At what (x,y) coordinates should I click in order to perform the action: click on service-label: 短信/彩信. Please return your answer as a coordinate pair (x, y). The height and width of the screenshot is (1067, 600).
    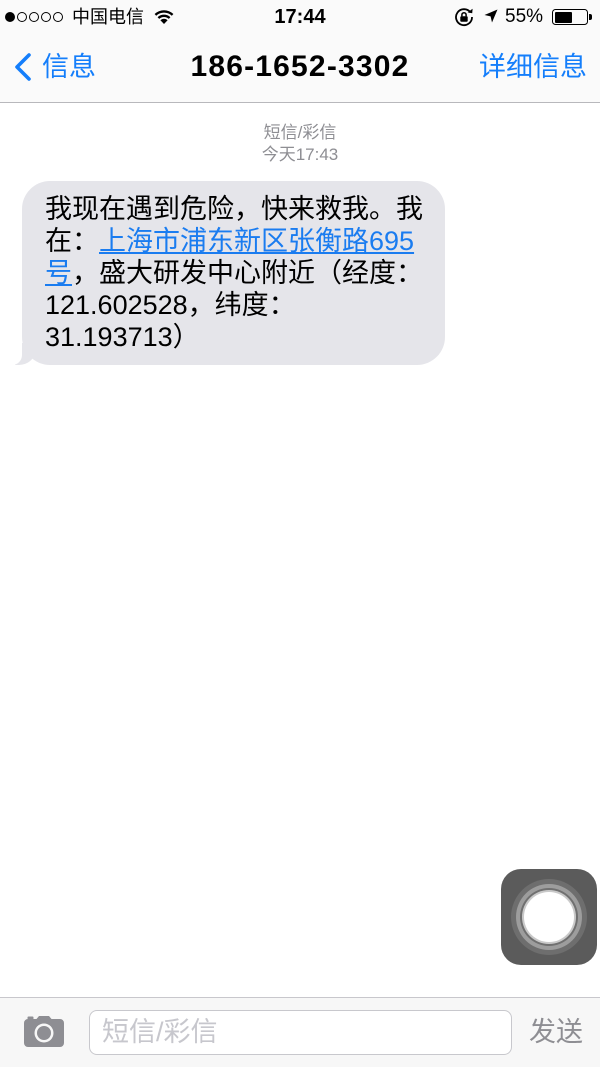
    Looking at the image, I should click on (300, 132).